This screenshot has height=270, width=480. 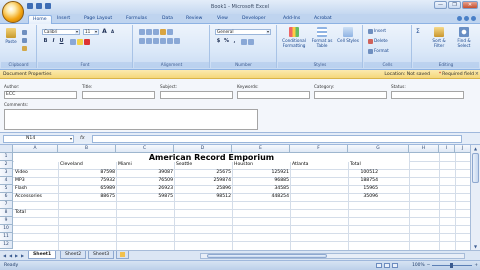 I want to click on format-as-table-button: Format as Table, so click(x=322, y=37).